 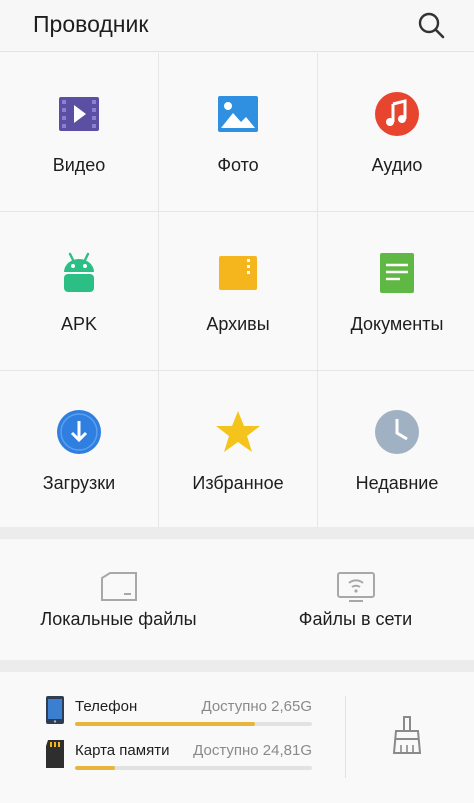 I want to click on network-files-label: Файлы в сети, so click(x=355, y=619).